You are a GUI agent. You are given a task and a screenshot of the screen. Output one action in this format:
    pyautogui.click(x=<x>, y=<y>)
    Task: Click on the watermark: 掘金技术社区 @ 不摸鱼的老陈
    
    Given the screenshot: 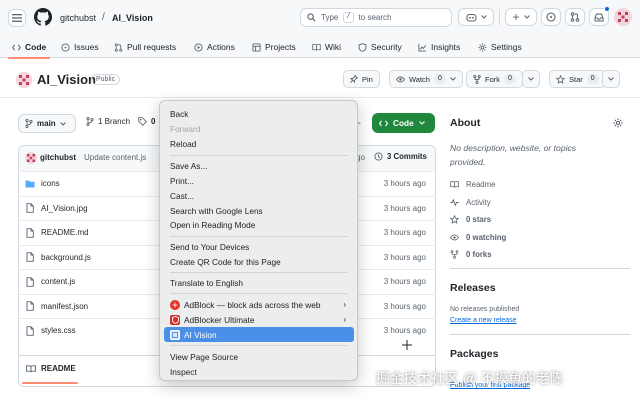 What is the action you would take?
    pyautogui.click(x=470, y=378)
    